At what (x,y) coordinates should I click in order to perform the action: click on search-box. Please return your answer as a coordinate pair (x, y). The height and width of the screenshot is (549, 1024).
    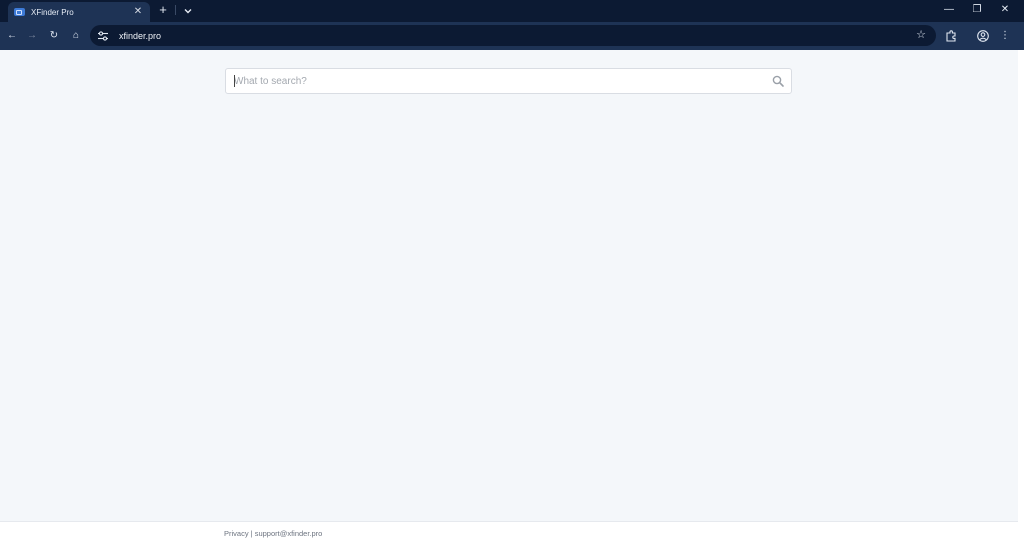
    Looking at the image, I should click on (508, 81).